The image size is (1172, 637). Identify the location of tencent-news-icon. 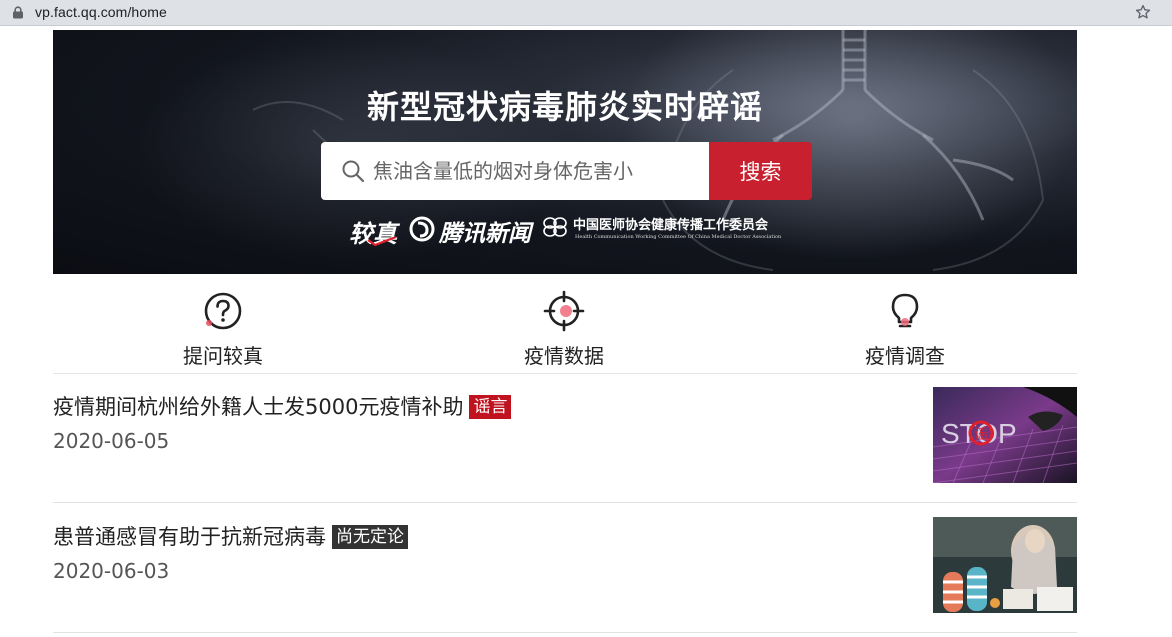
(422, 229).